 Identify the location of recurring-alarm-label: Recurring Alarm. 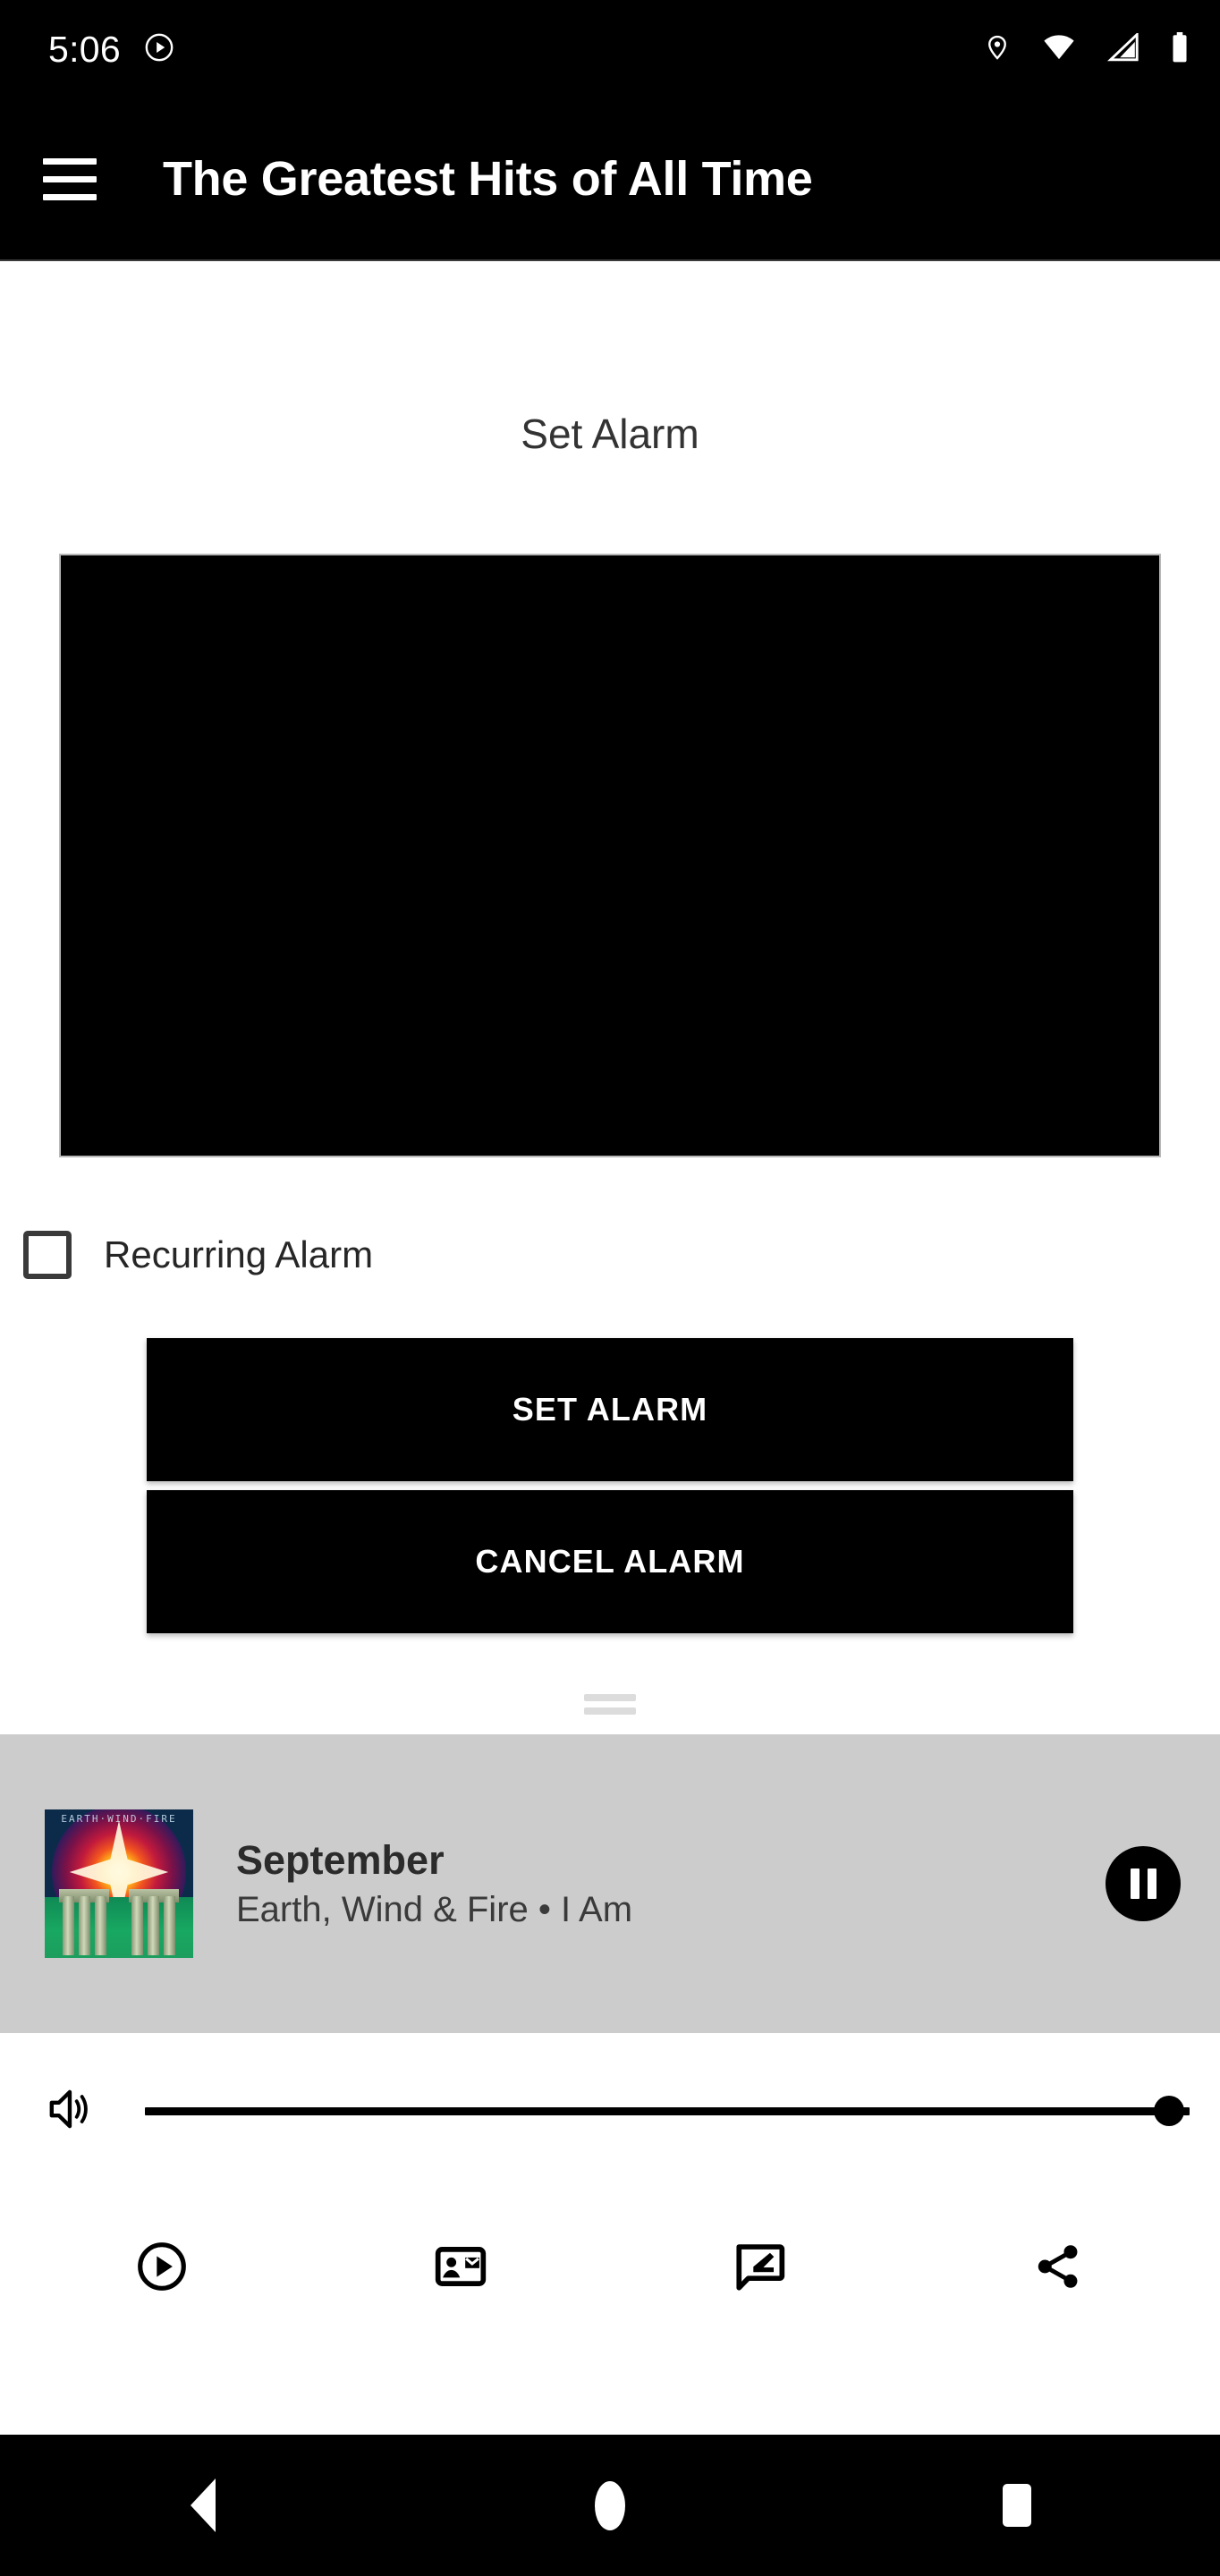
(239, 1254).